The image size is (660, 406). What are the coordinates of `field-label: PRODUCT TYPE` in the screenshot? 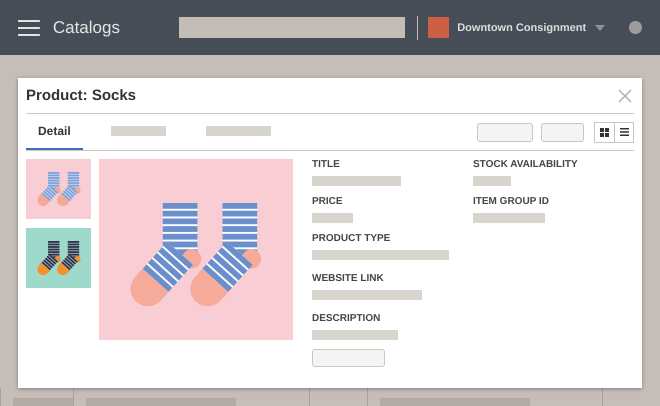 It's located at (352, 238).